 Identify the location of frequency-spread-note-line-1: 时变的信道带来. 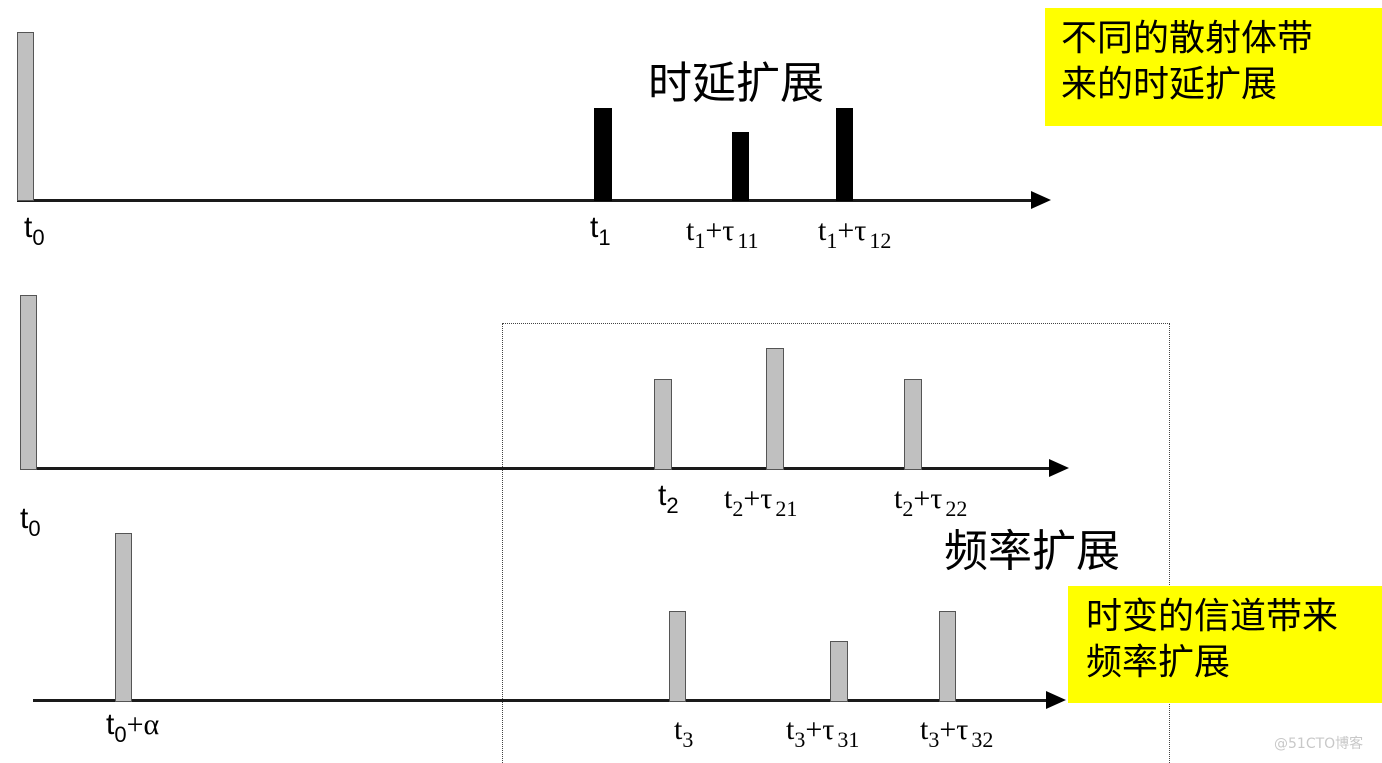
(1212, 616).